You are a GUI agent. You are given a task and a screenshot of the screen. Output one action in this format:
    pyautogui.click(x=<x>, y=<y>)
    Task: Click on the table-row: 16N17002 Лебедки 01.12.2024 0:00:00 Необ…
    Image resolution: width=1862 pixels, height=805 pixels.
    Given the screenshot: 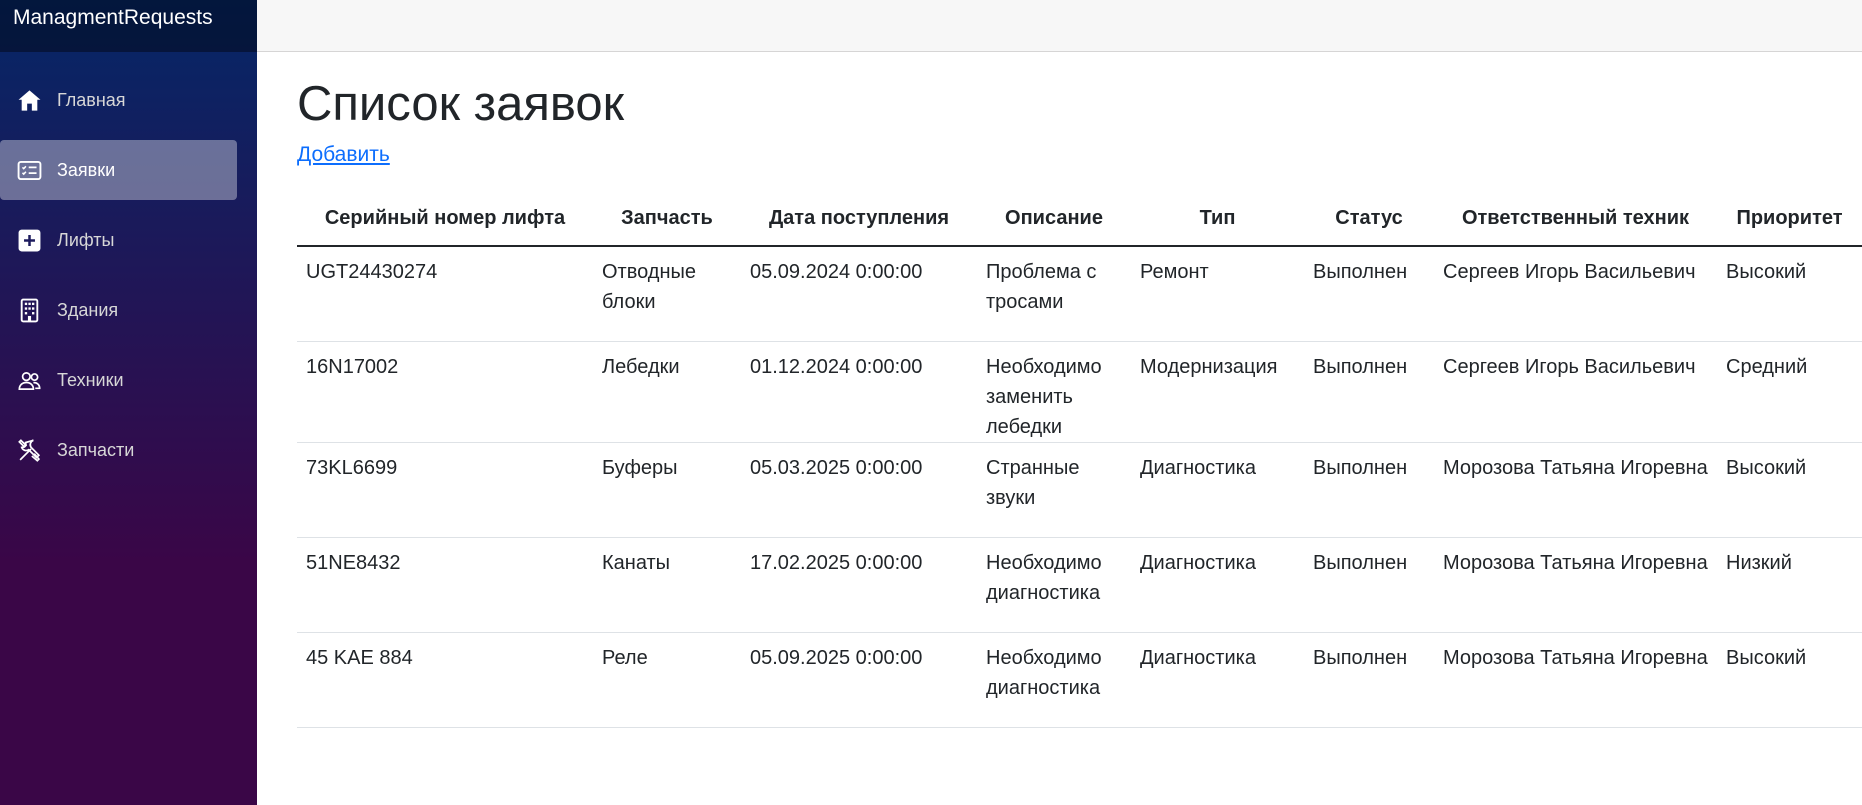 What is the action you would take?
    pyautogui.click(x=1079, y=392)
    